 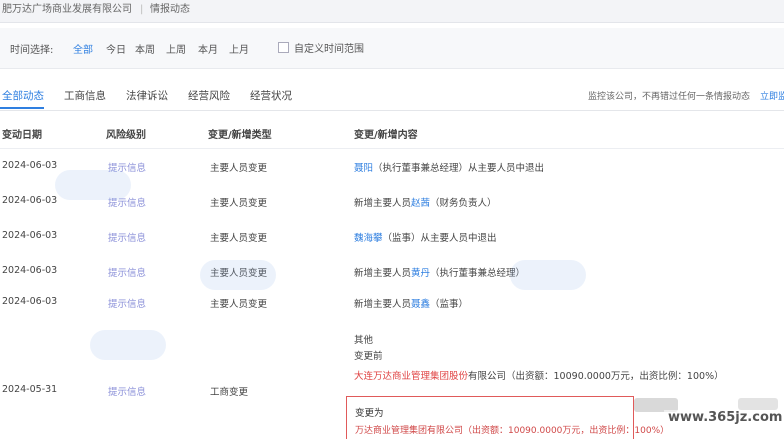 What do you see at coordinates (392, 48) in the screenshot?
I see `time-filter-bar: 时间选择: 全部 今日 本周 上周 本月 上月 自定义时间范围` at bounding box center [392, 48].